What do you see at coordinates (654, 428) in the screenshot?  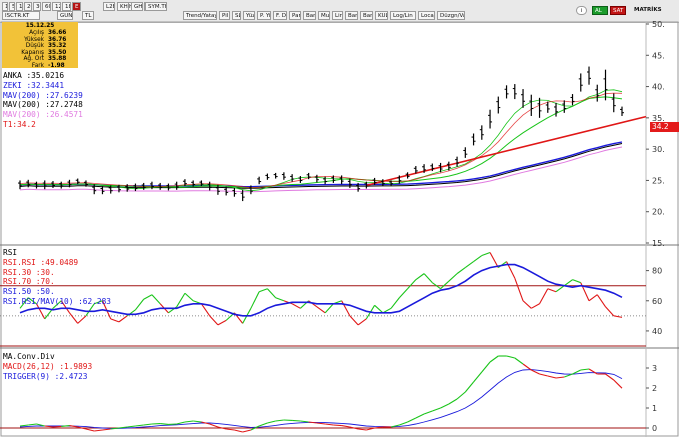 I see `macd-tick-label: 0` at bounding box center [654, 428].